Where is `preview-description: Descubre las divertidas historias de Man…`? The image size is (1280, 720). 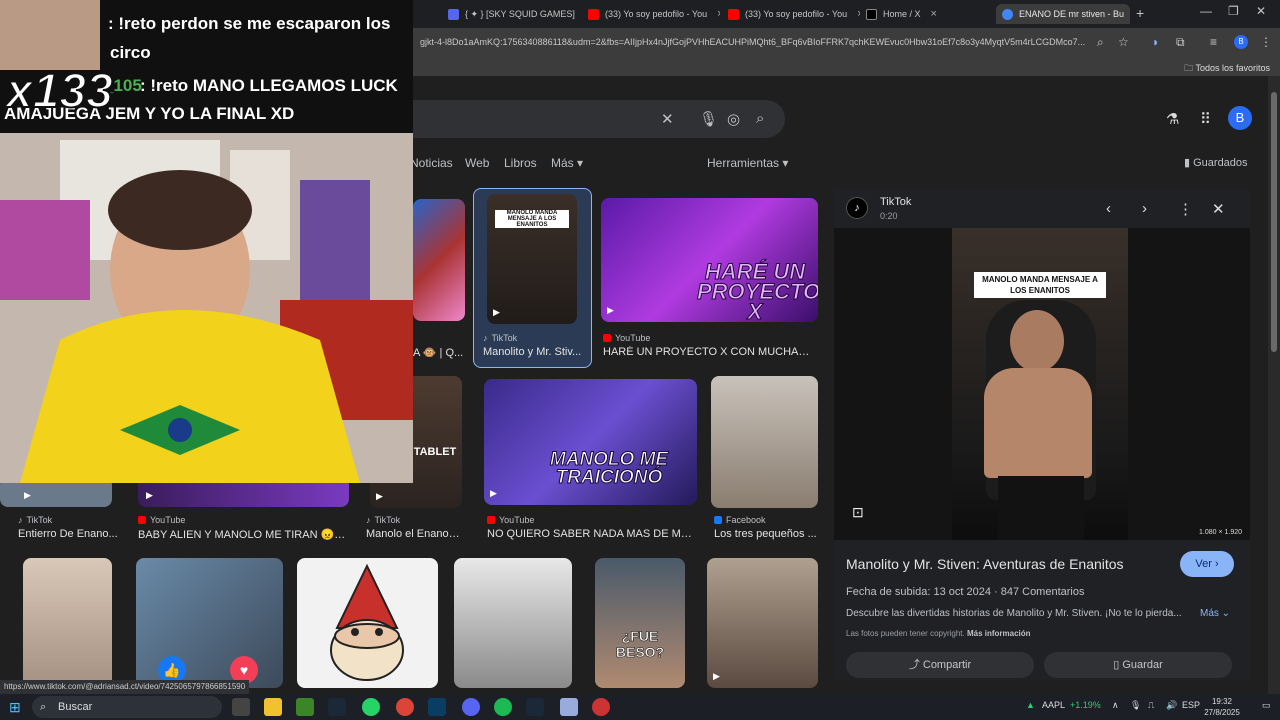 preview-description: Descubre las divertidas historias de Man… is located at coordinates (1014, 613).